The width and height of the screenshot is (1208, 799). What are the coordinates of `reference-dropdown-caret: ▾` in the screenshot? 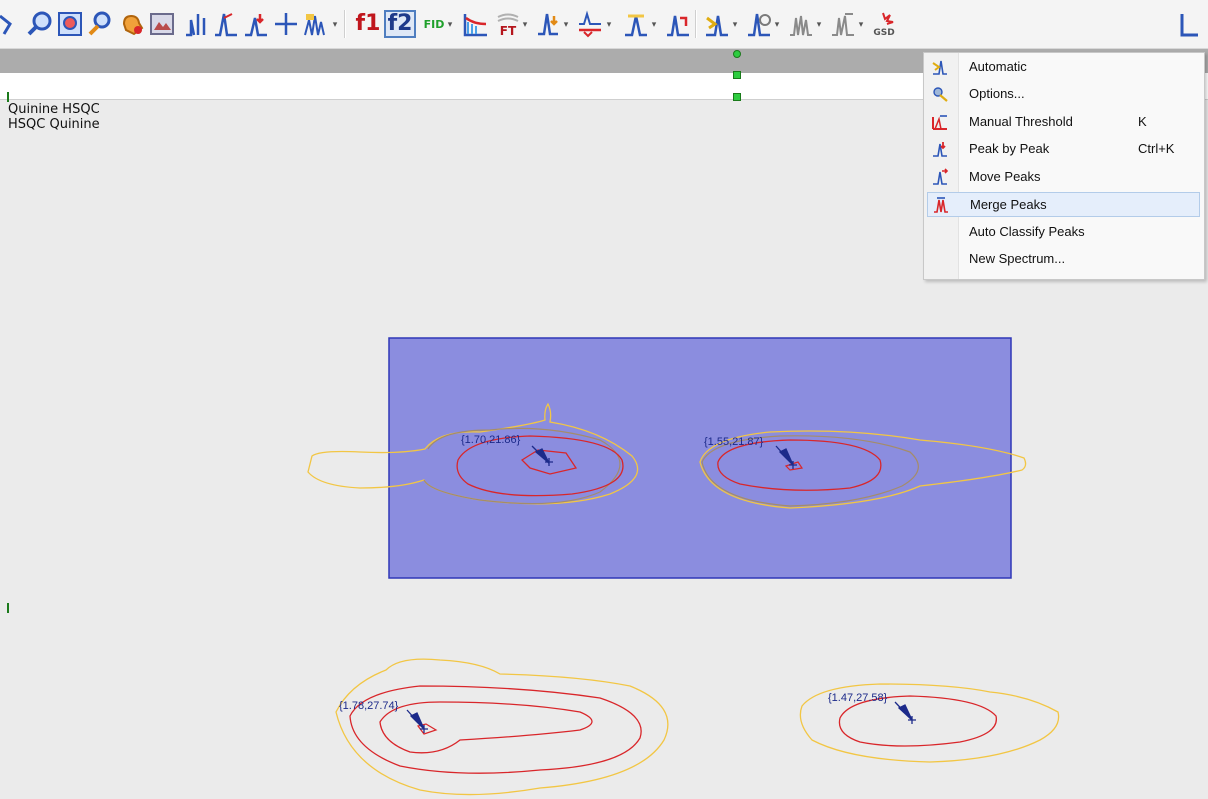 It's located at (654, 25).